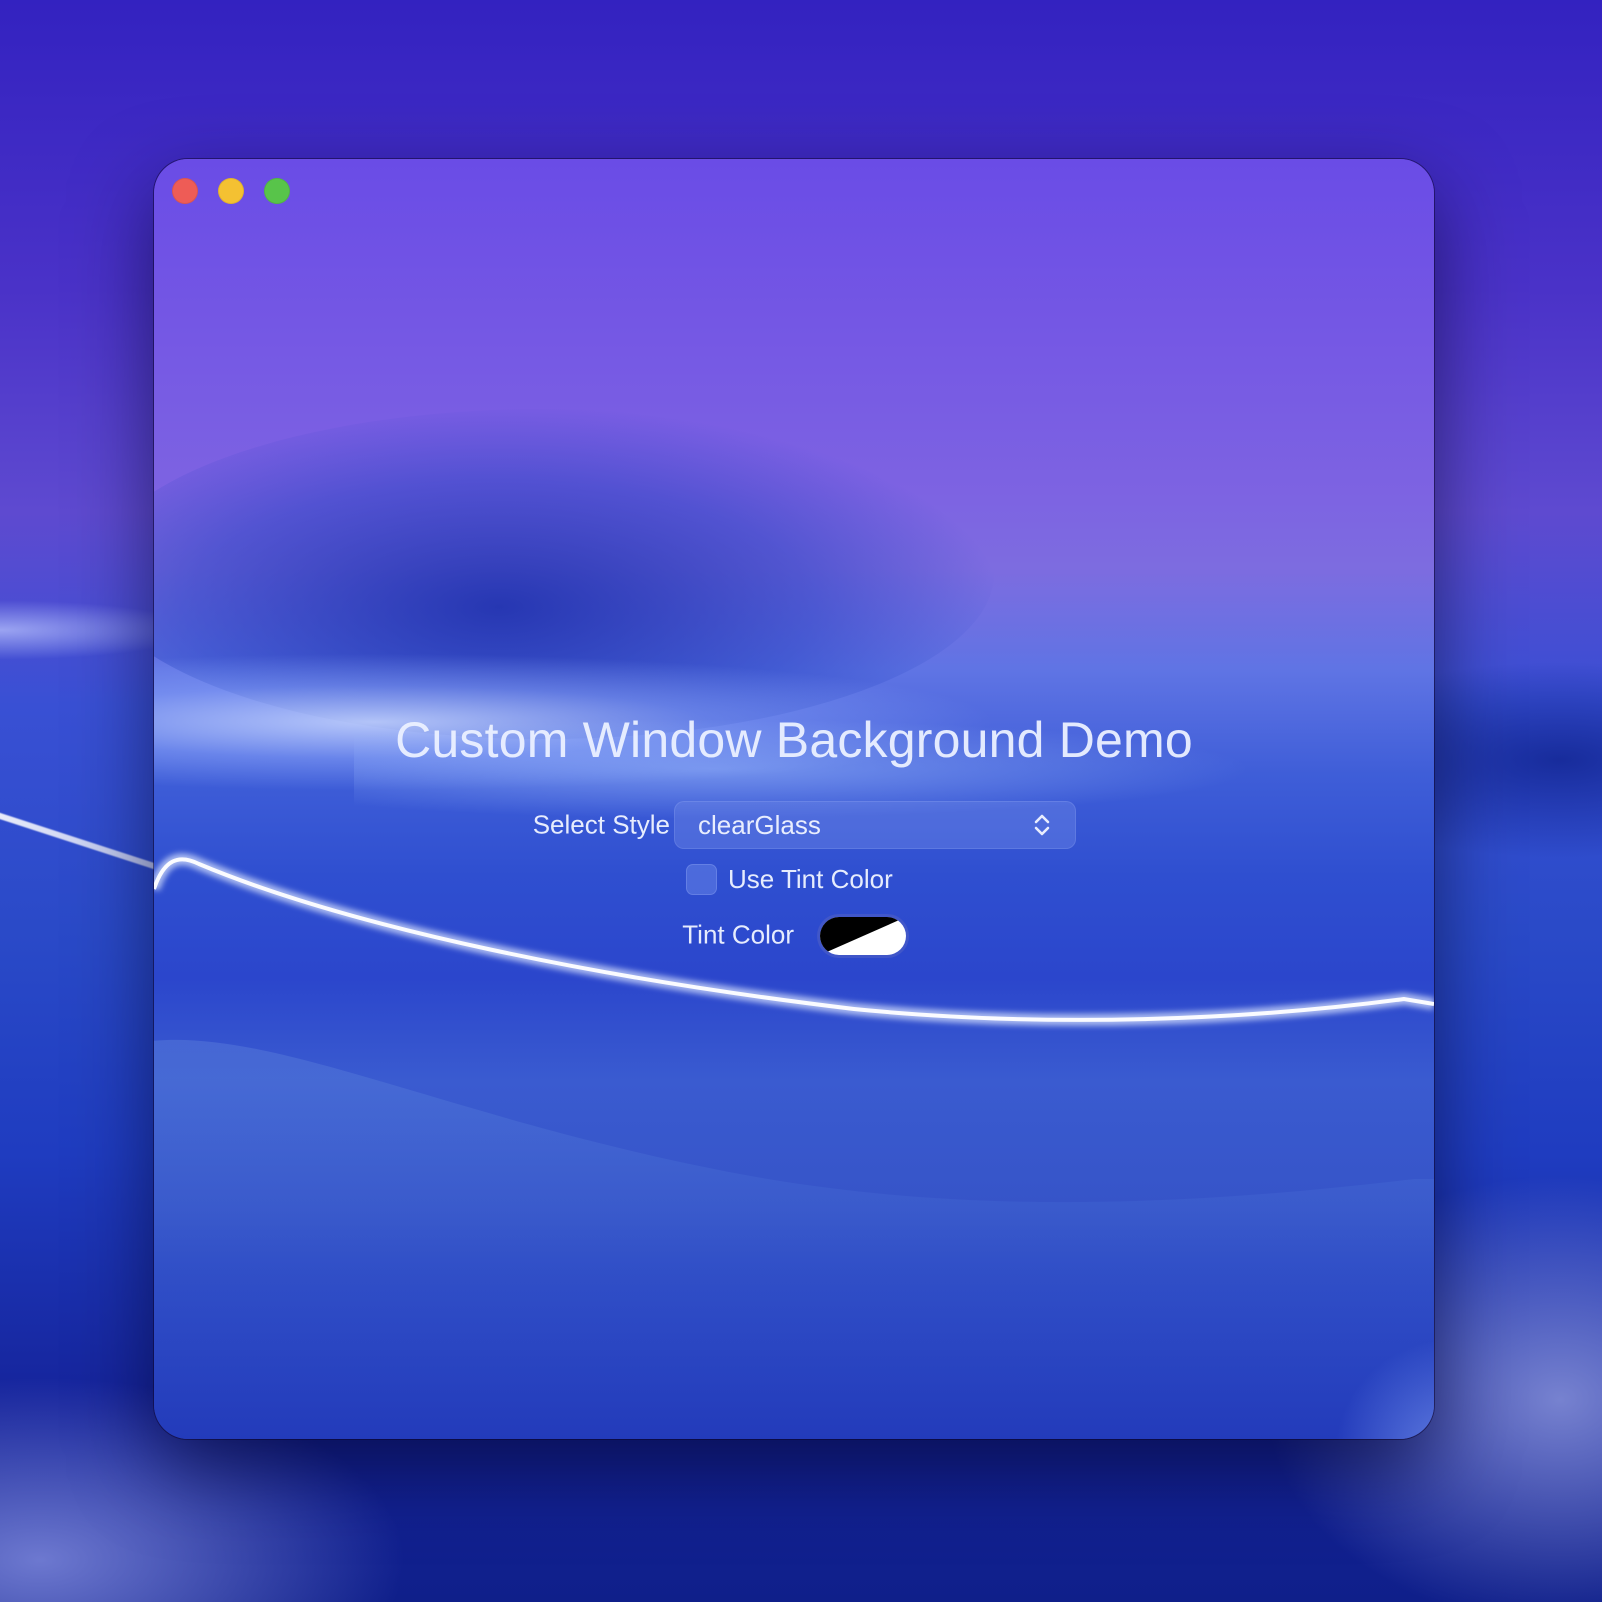 The width and height of the screenshot is (1602, 1602). Describe the element at coordinates (601, 824) in the screenshot. I see `style-label: Select Style` at that location.